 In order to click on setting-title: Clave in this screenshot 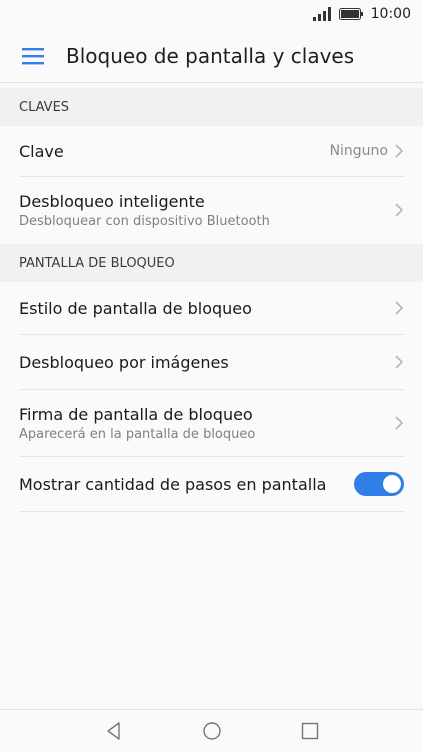, I will do `click(41, 151)`.